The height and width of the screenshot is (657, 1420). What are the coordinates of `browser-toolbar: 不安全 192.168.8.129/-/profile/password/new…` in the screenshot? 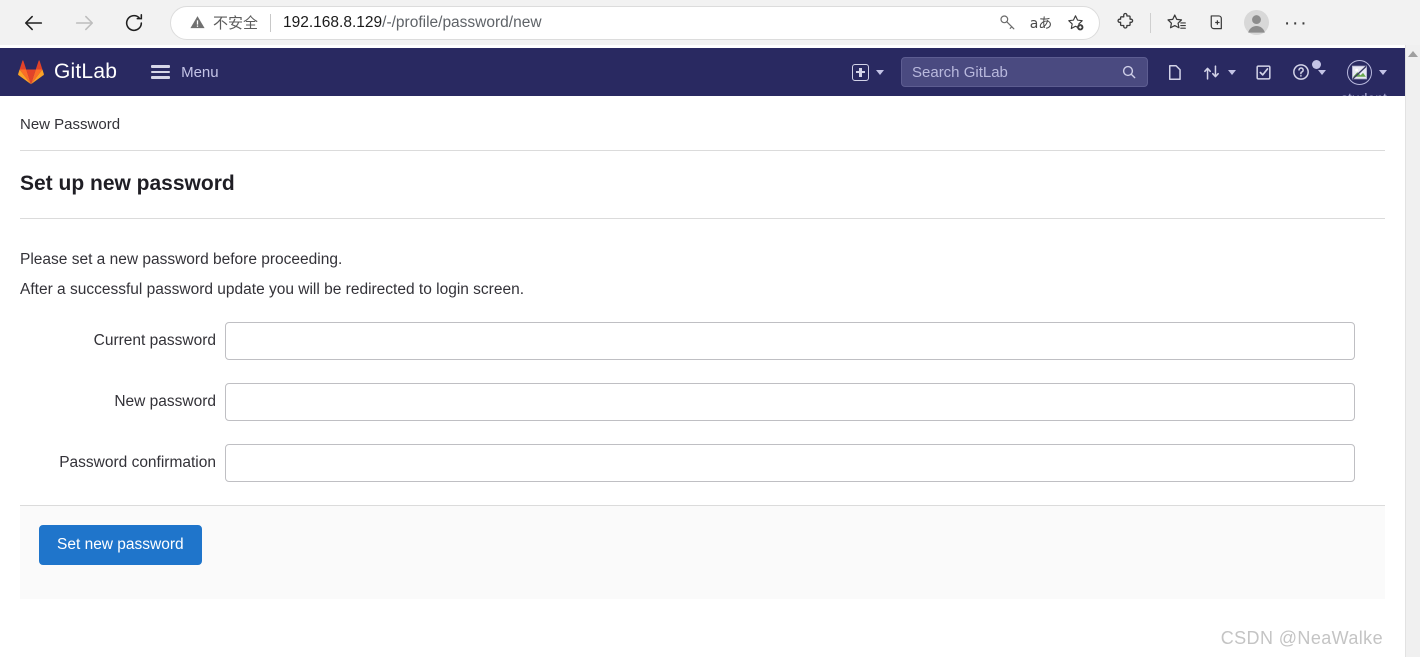 It's located at (710, 22).